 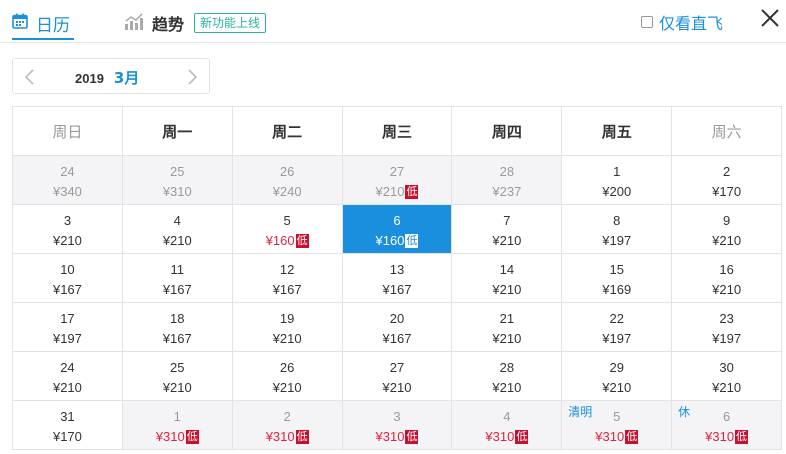 I want to click on day-number: 12, so click(x=287, y=269).